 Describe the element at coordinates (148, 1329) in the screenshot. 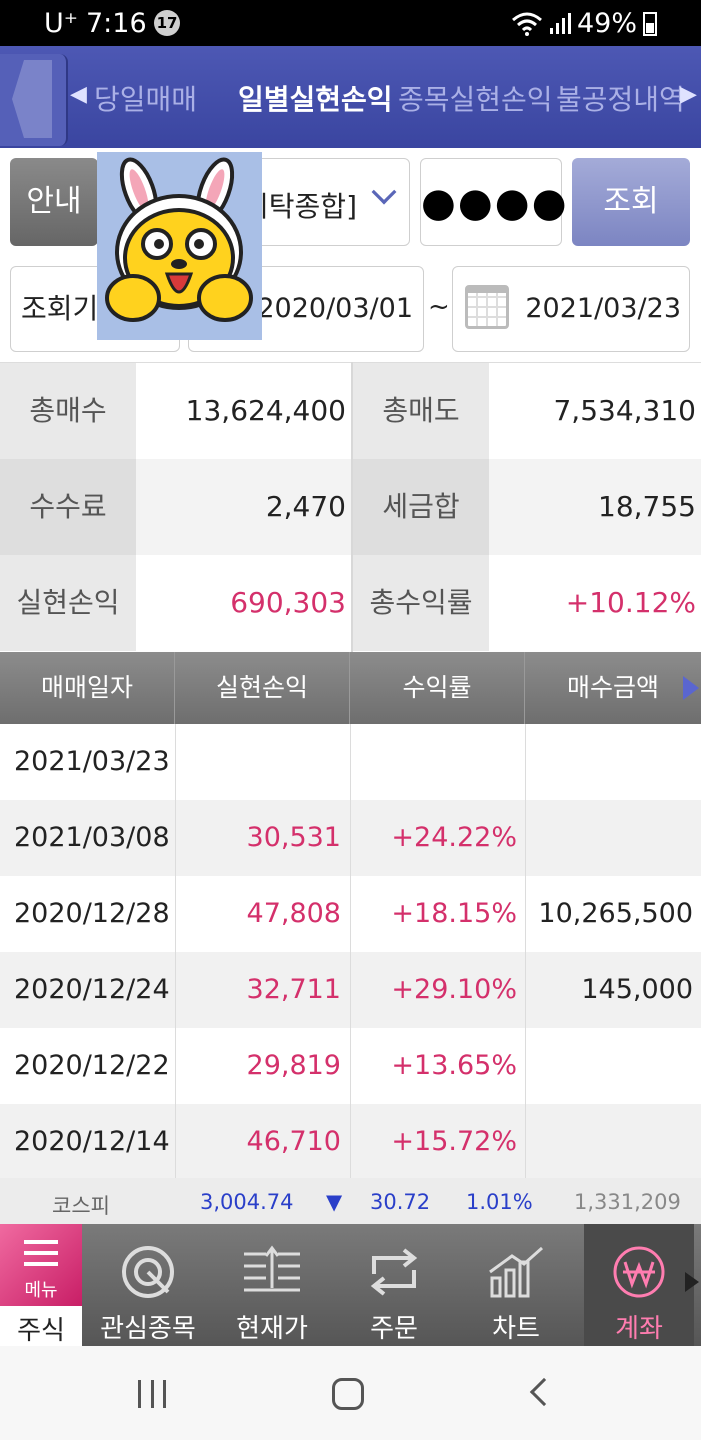

I see `nav-label: 관심종목` at that location.